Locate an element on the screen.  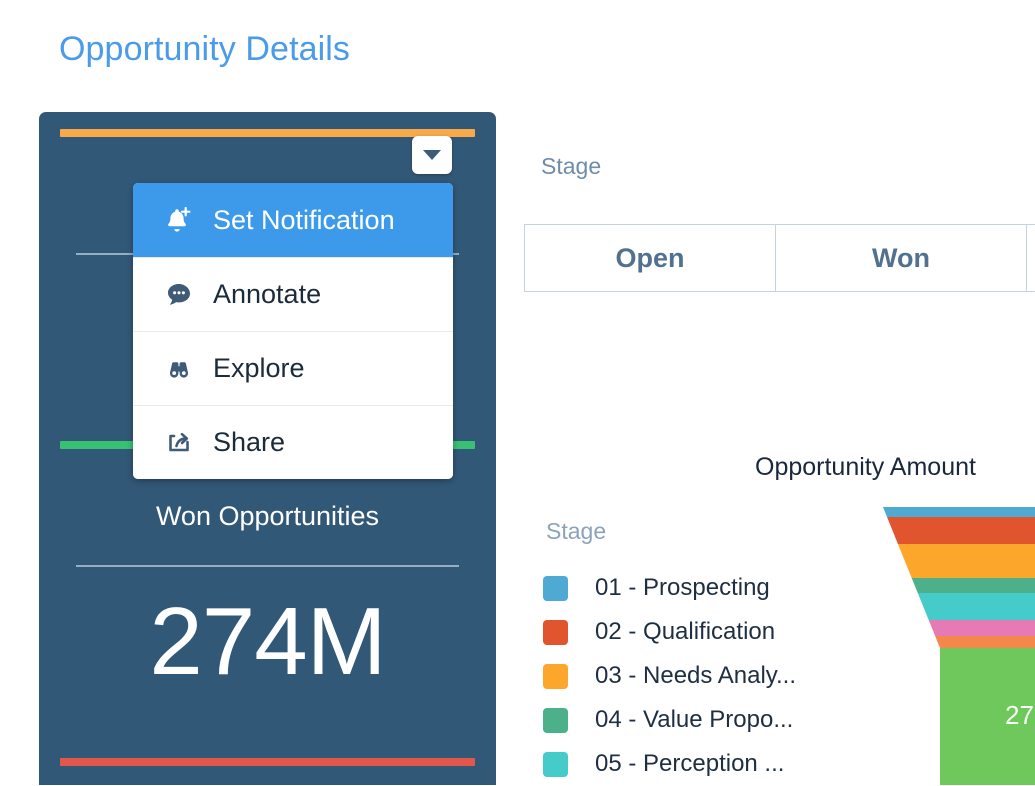
binoculars-icon is located at coordinates (185, 369).